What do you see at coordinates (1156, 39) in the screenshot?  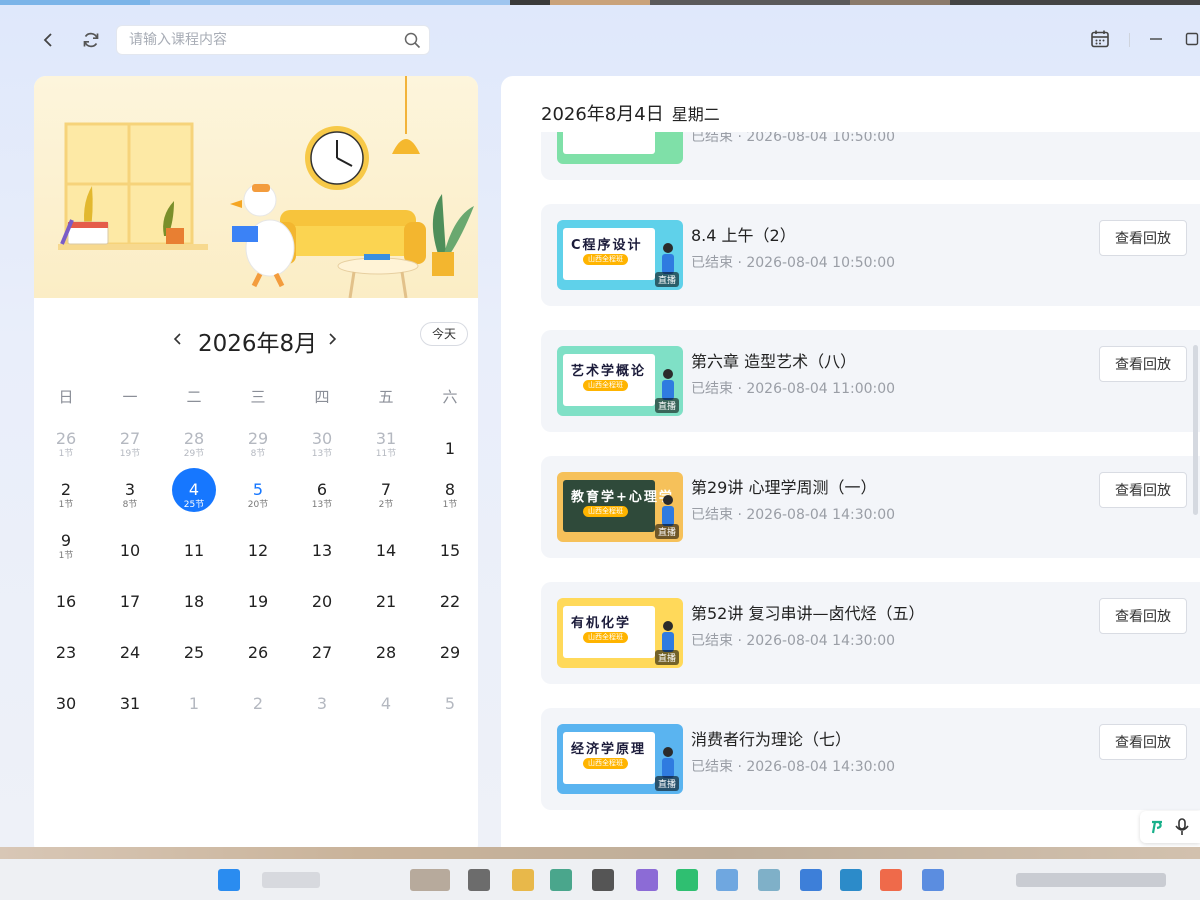 I see `minimize-button` at bounding box center [1156, 39].